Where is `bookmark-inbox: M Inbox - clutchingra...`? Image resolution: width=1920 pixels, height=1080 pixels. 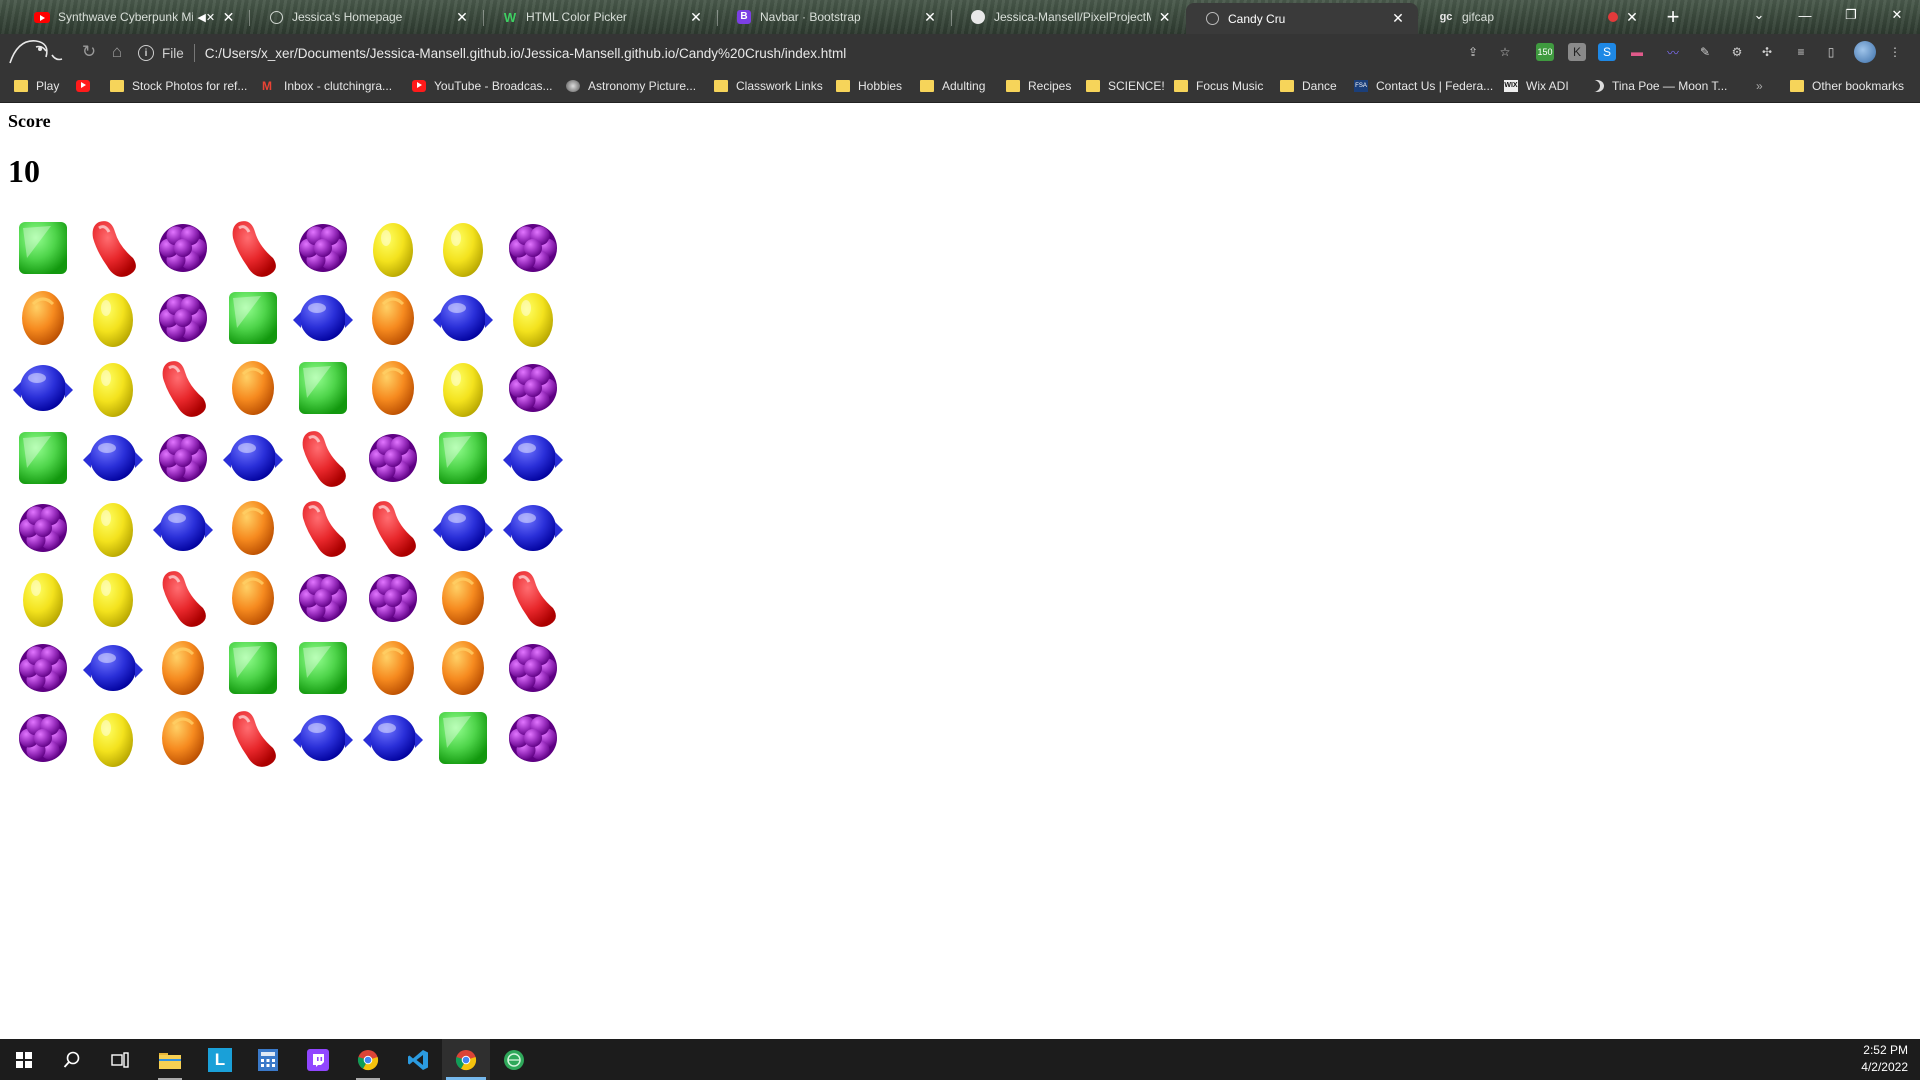 bookmark-inbox: M Inbox - clutchingra... is located at coordinates (327, 86).